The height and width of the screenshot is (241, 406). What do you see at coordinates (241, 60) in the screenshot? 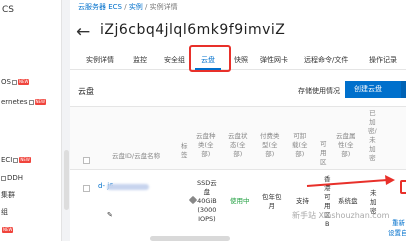
I see `tab-snapshots: 快照` at bounding box center [241, 60].